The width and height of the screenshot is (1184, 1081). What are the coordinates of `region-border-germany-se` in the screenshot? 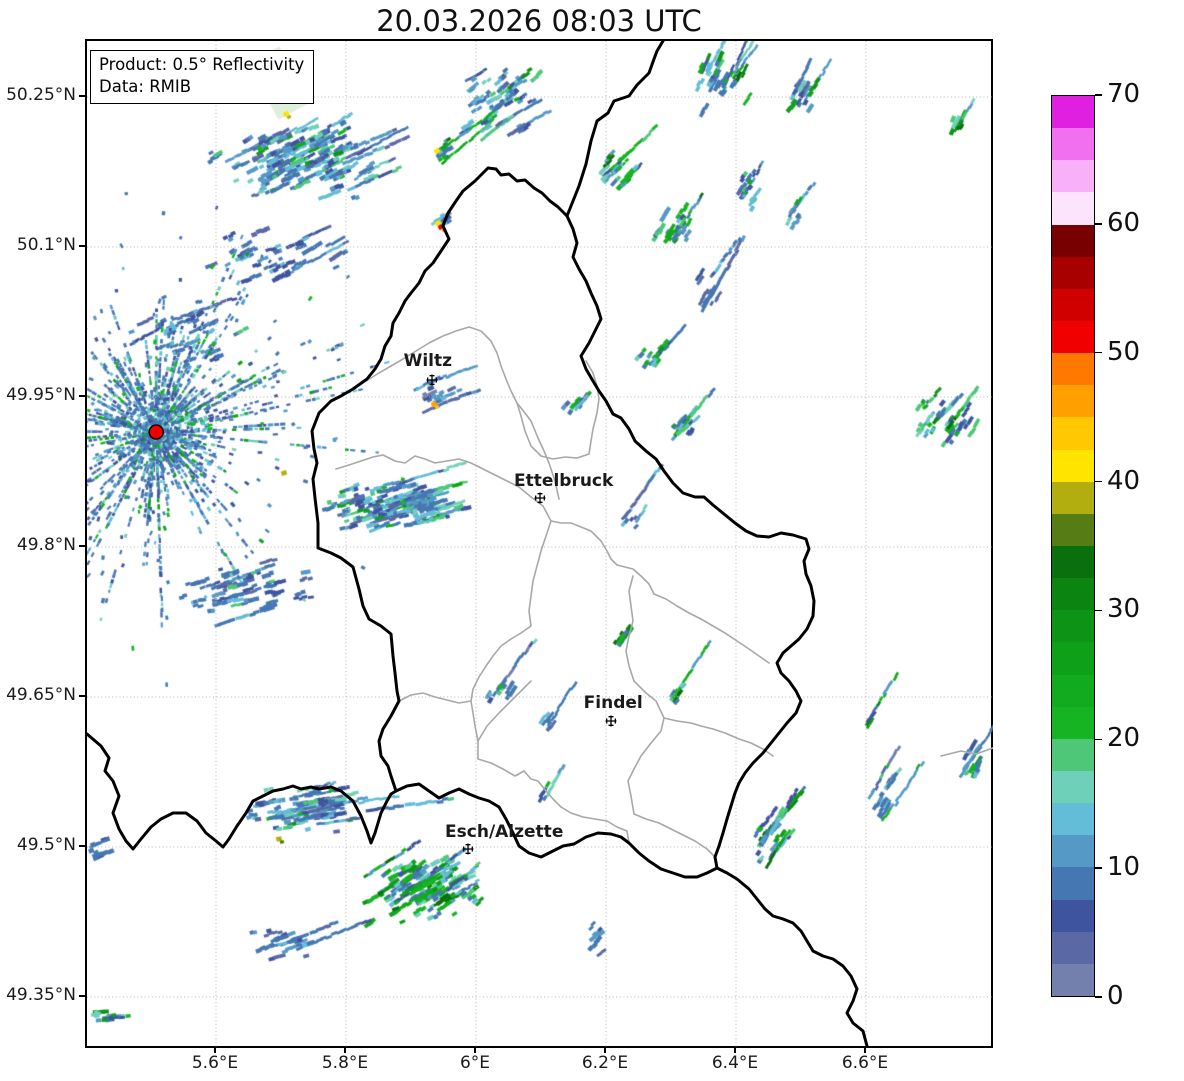 It's located at (966, 752).